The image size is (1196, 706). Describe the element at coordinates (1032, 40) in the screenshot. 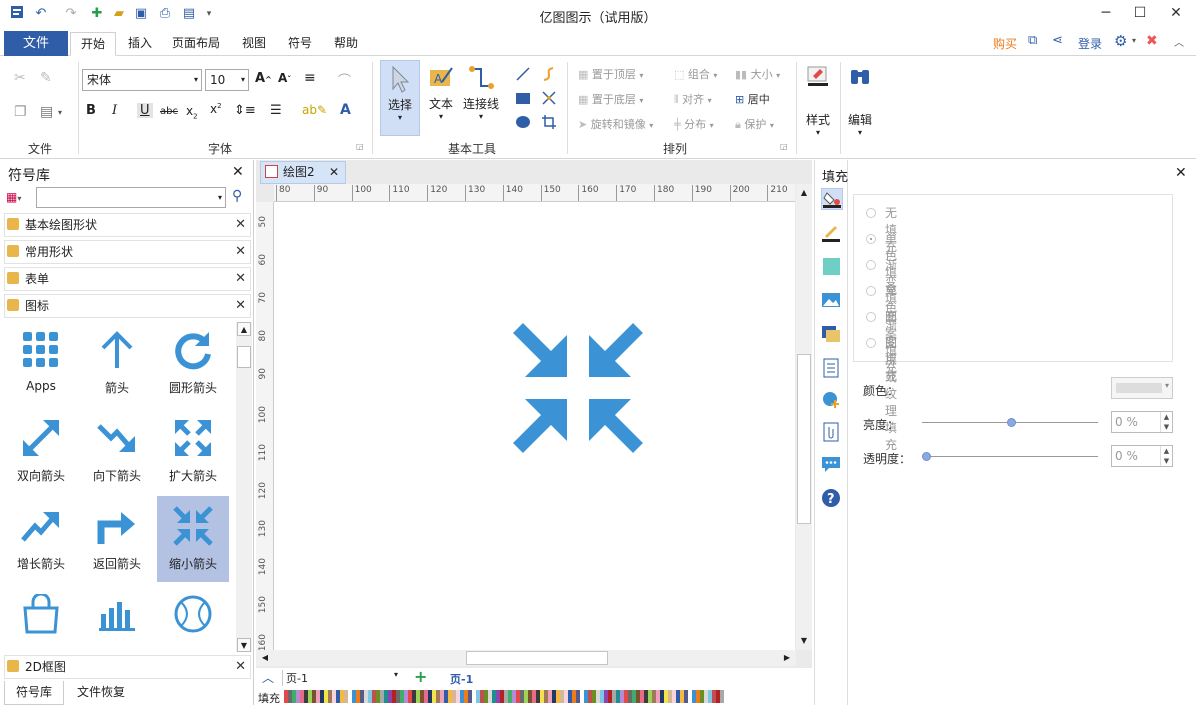

I see `share-box-icon: ⧉` at that location.